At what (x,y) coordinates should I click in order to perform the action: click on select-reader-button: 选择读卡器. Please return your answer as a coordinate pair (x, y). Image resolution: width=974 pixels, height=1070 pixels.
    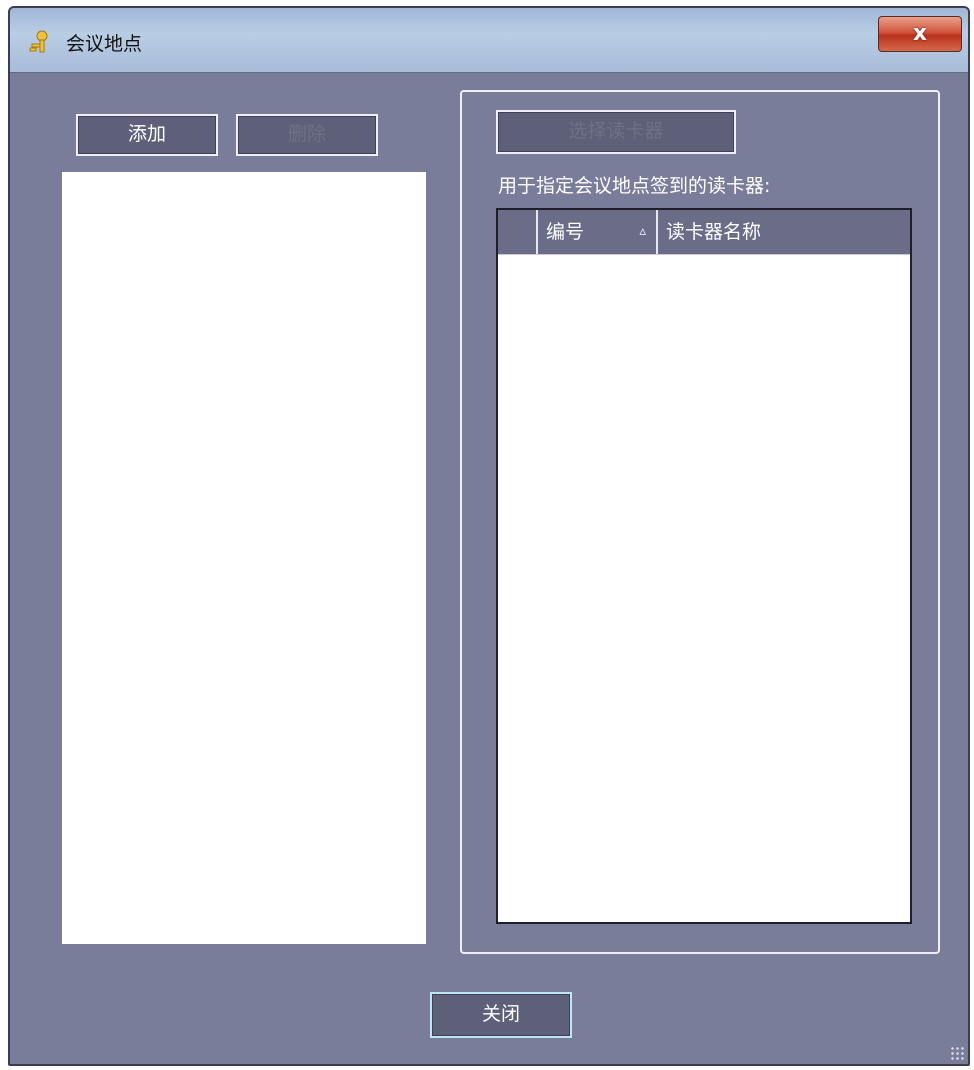
    Looking at the image, I should click on (616, 132).